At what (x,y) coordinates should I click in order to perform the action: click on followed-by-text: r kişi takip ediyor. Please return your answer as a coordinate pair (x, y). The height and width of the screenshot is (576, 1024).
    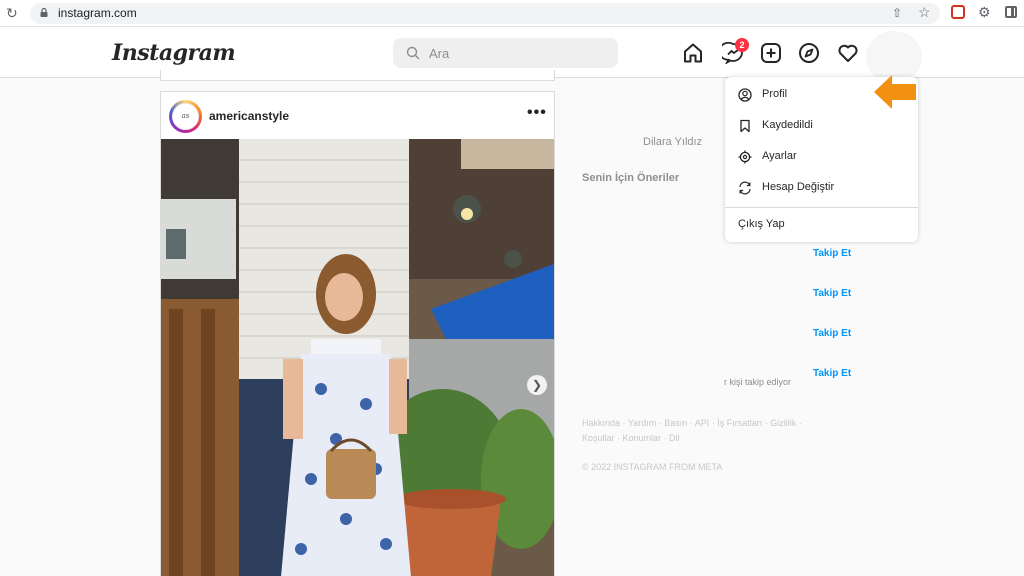
    Looking at the image, I should click on (758, 382).